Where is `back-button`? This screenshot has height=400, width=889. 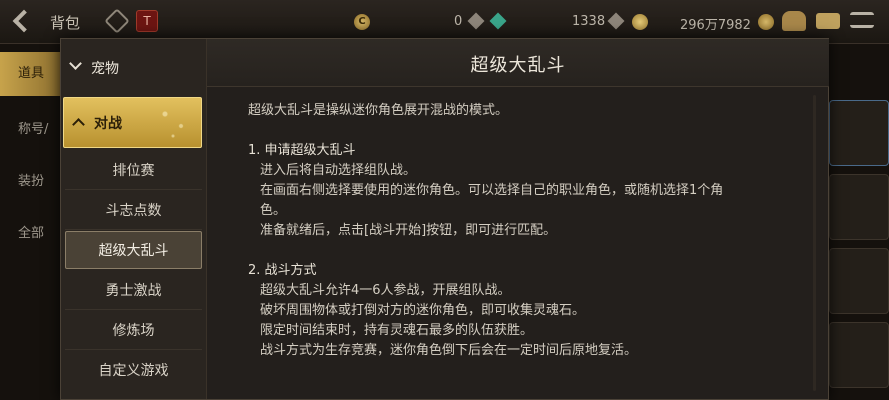 back-button is located at coordinates (23, 21).